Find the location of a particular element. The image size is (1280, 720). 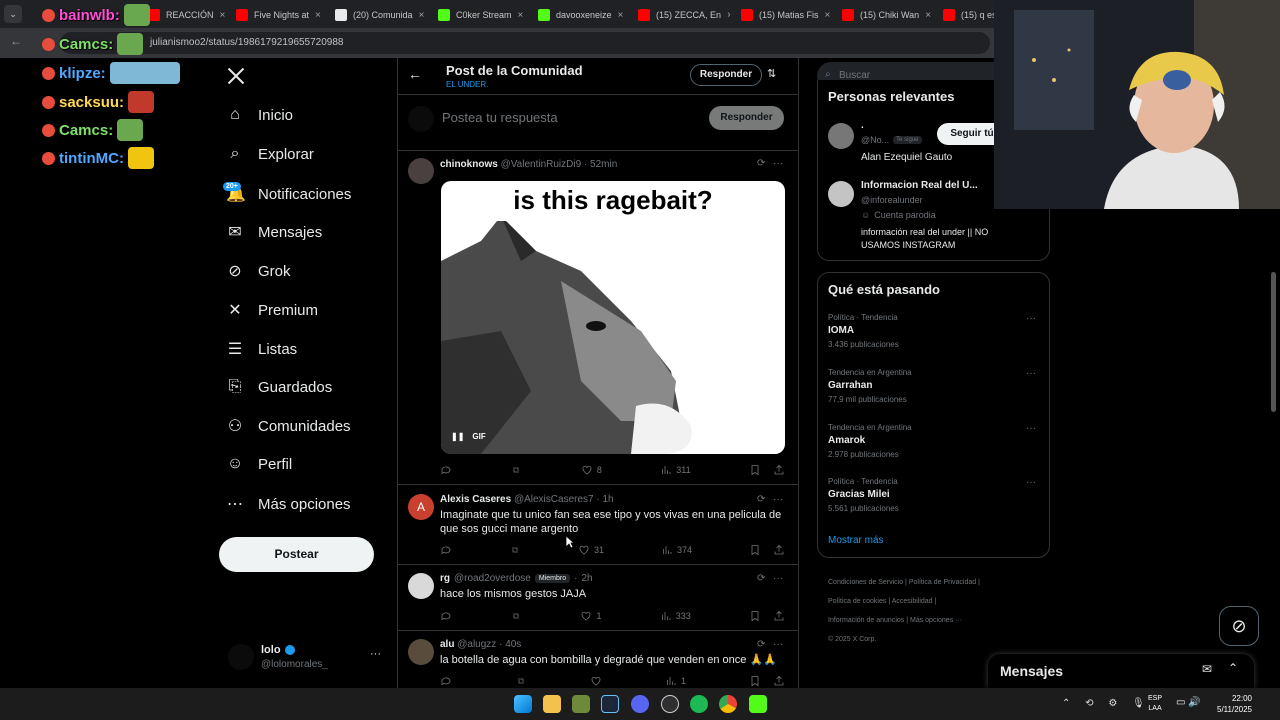

language-indicator: ESP LAA is located at coordinates (1155, 704).